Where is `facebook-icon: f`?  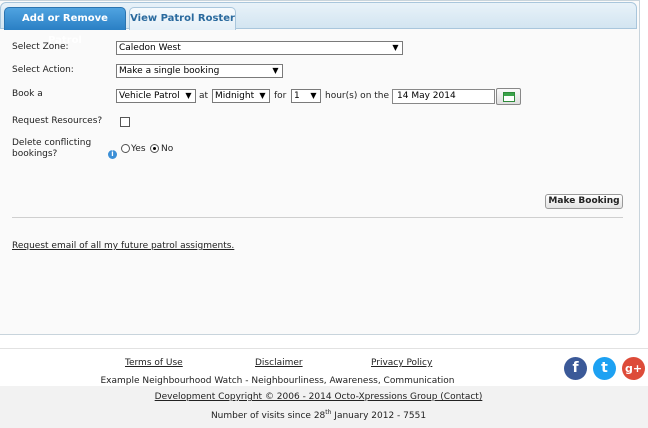 facebook-icon: f is located at coordinates (575, 368).